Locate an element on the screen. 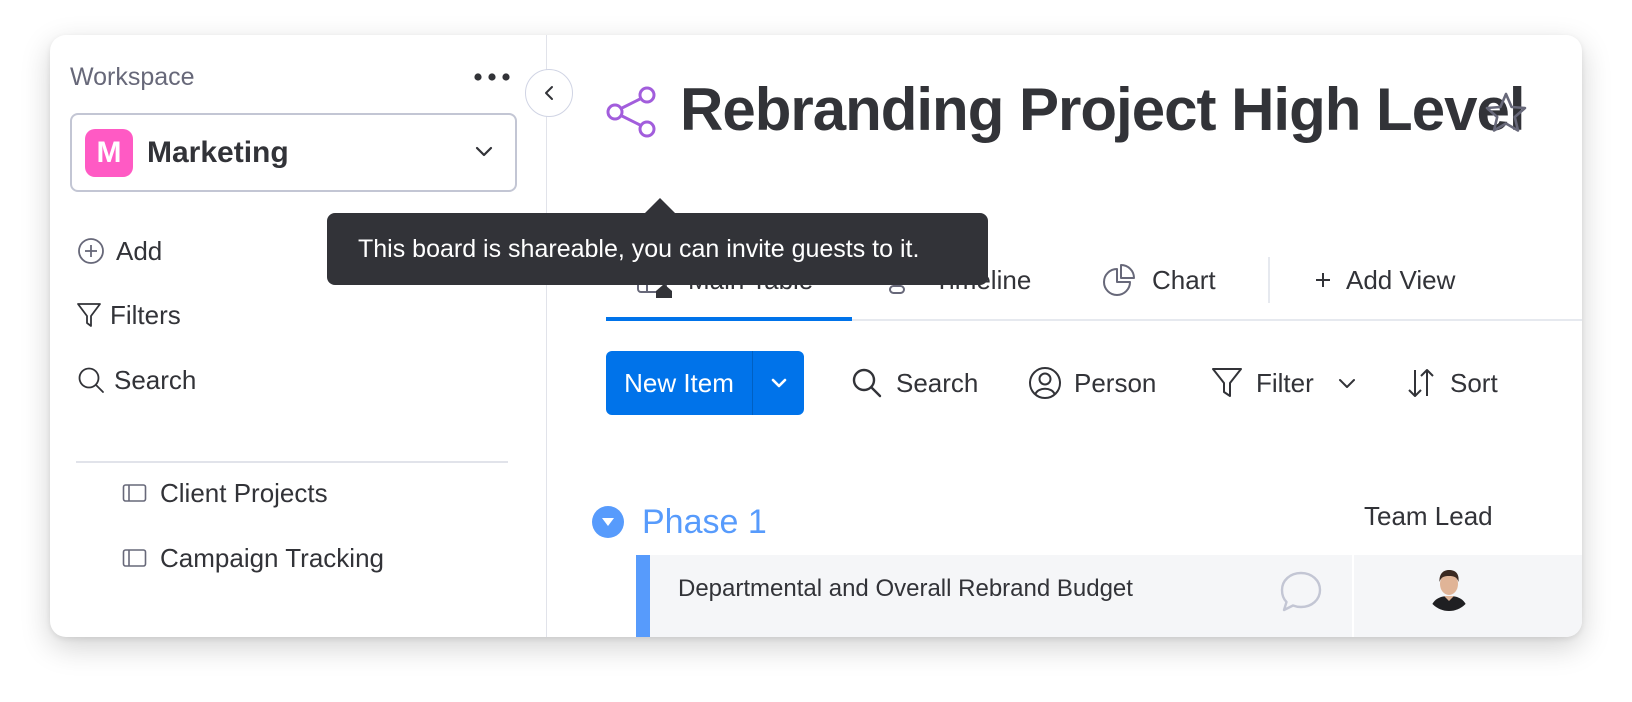  sort-button: Sort is located at coordinates (1451, 383).